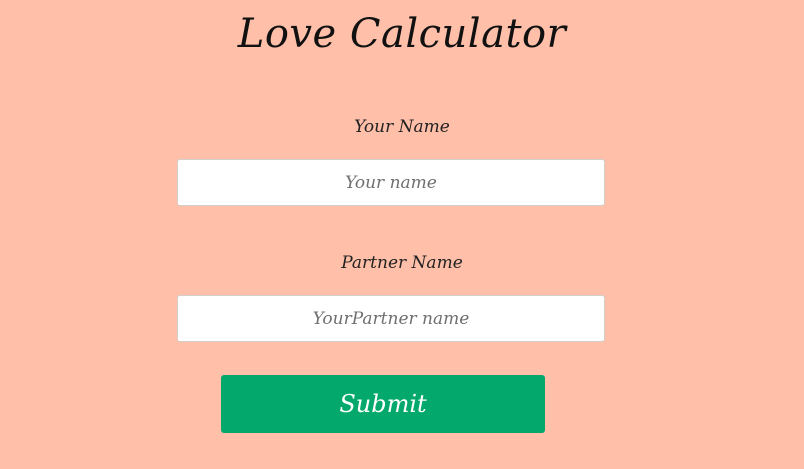  What do you see at coordinates (383, 404) in the screenshot?
I see `submit-button: Submit` at bounding box center [383, 404].